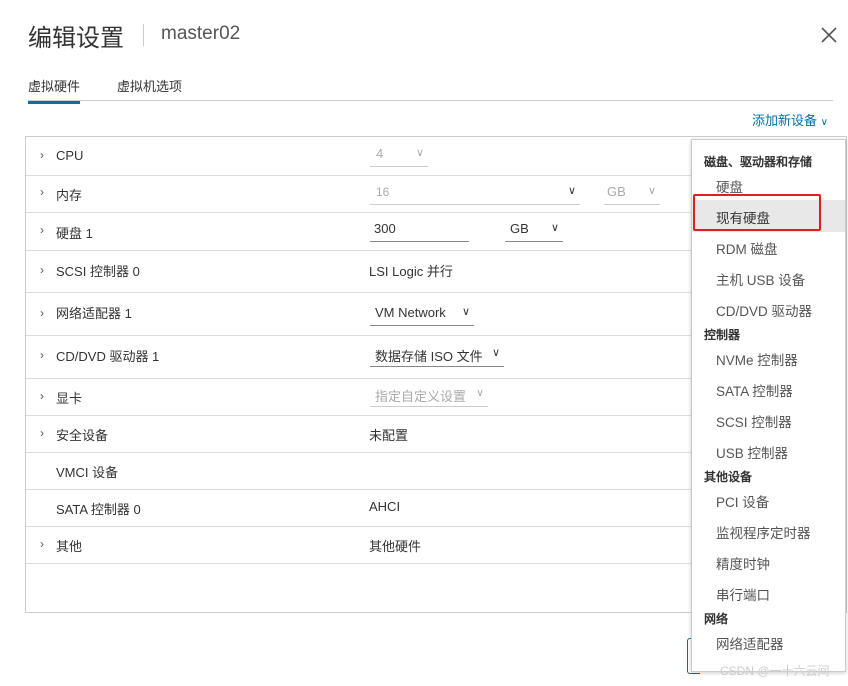 This screenshot has width=848, height=686. Describe the element at coordinates (829, 35) in the screenshot. I see `close-icon` at that location.